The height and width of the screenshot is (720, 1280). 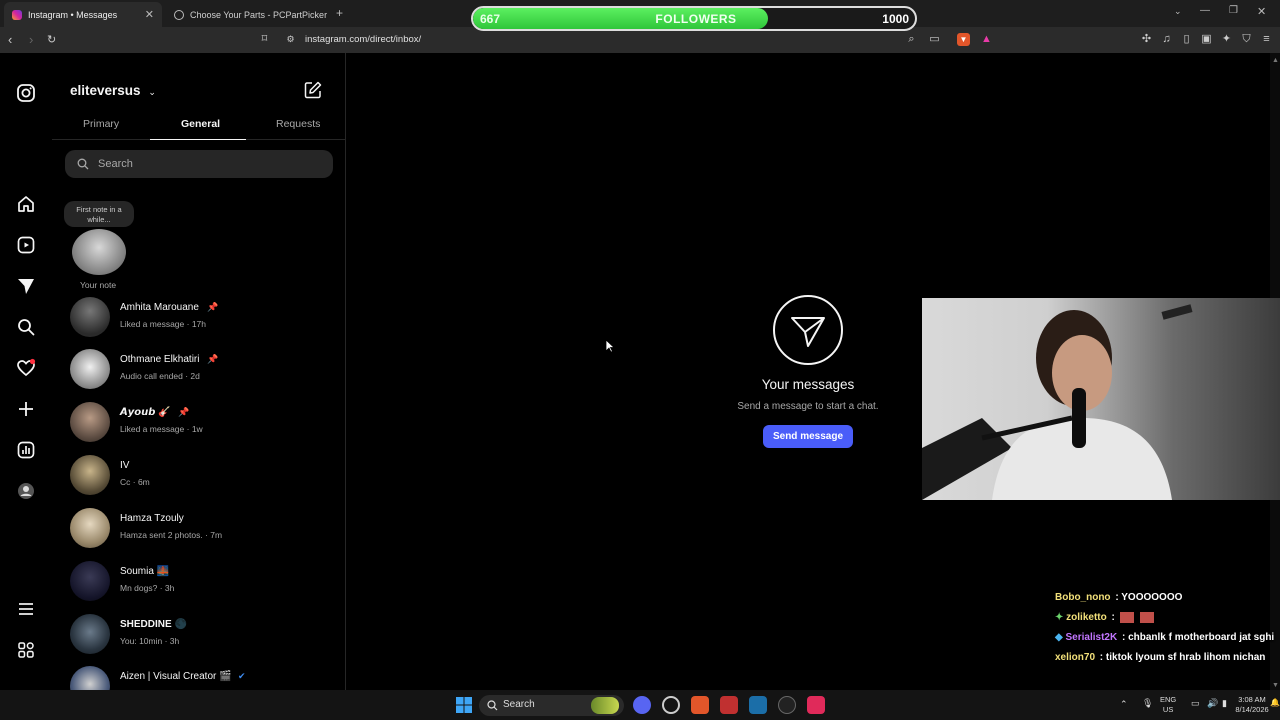 I want to click on active-tab-indicator, so click(x=198, y=139).